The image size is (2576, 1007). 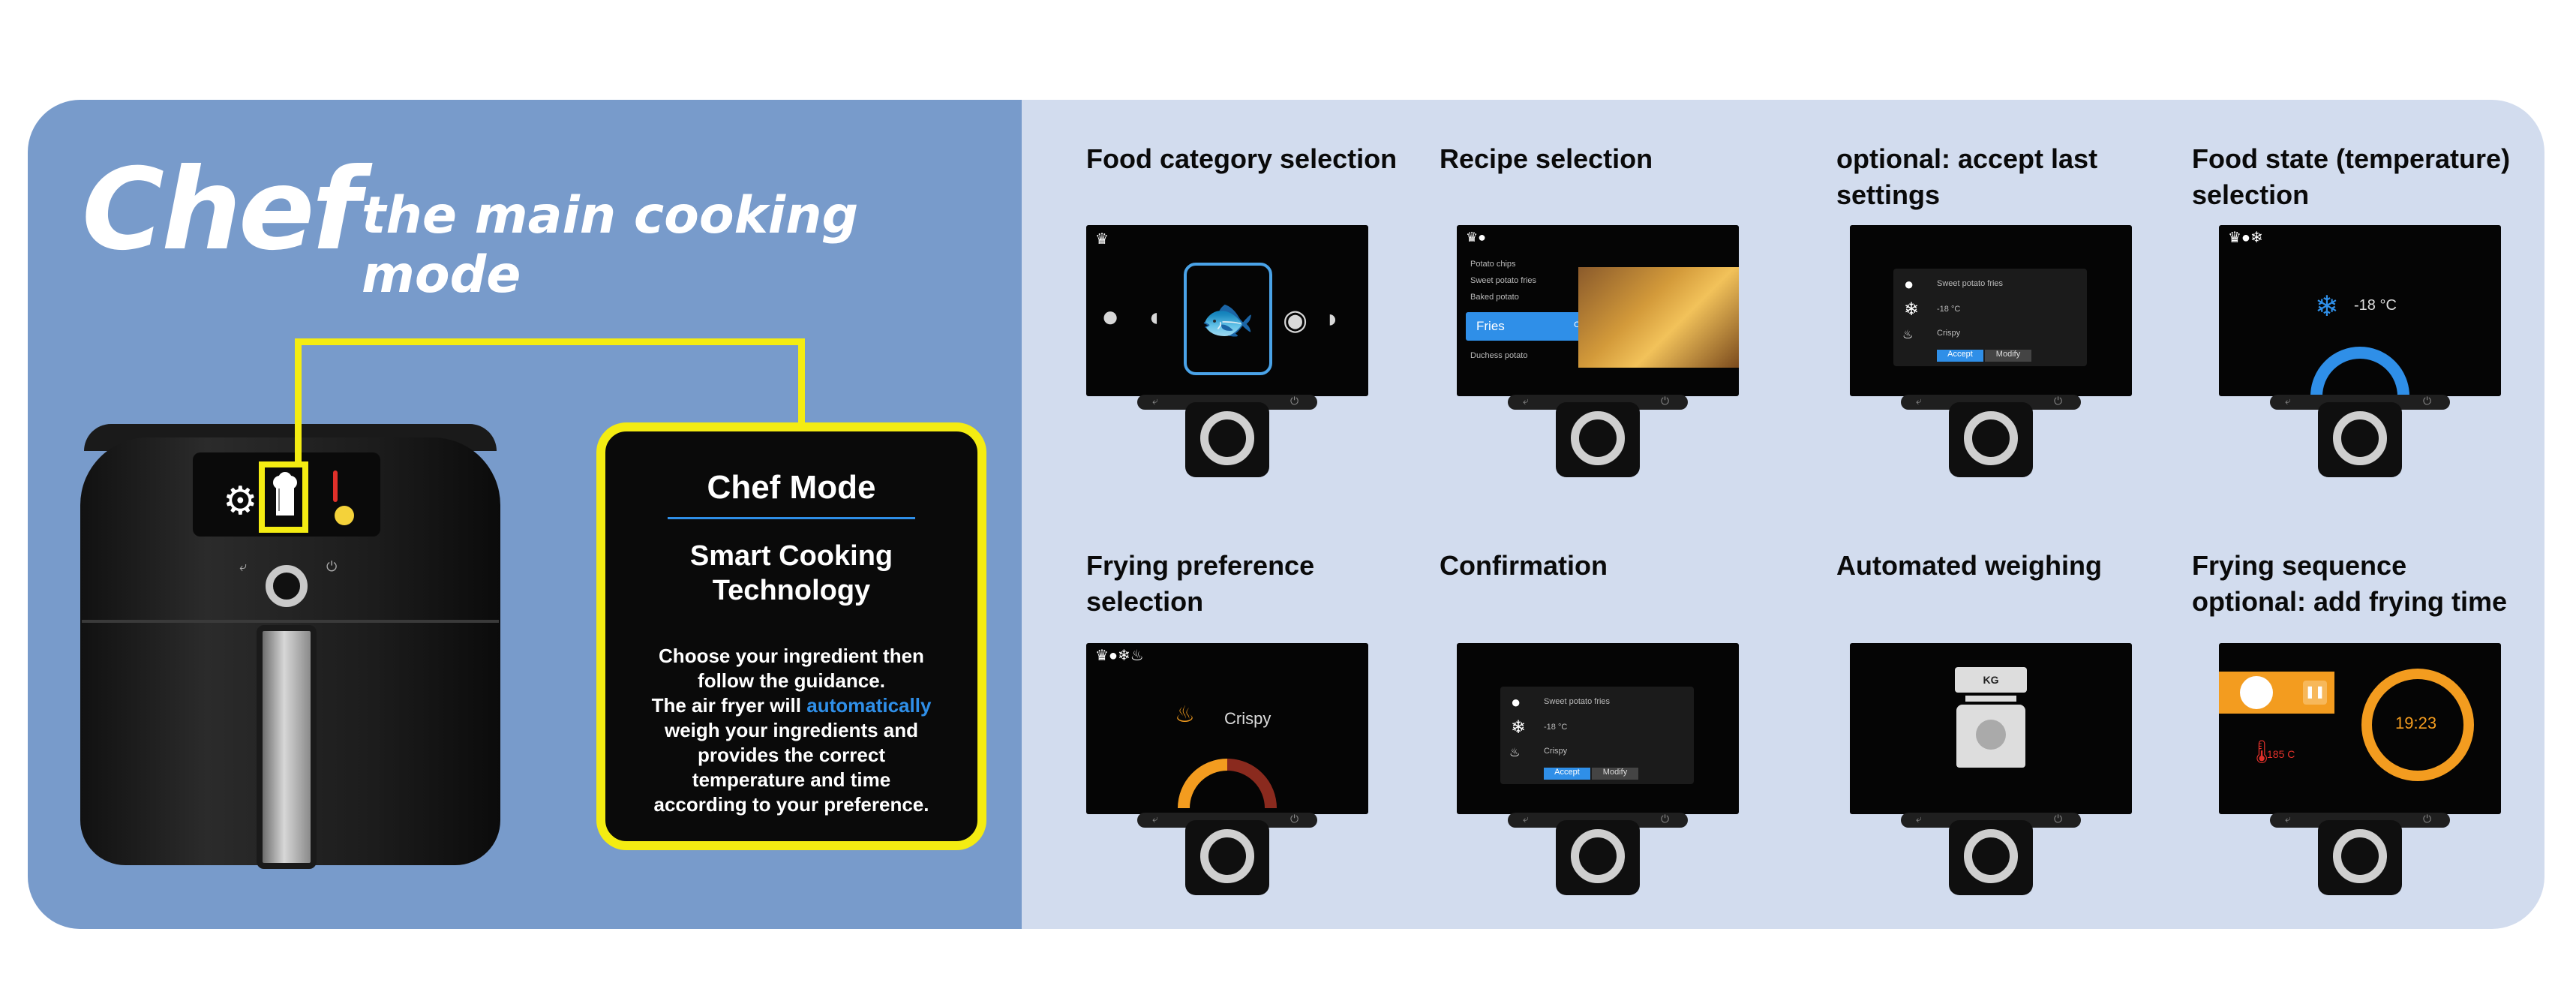 What do you see at coordinates (550, 341) in the screenshot?
I see `highlight-line-top` at bounding box center [550, 341].